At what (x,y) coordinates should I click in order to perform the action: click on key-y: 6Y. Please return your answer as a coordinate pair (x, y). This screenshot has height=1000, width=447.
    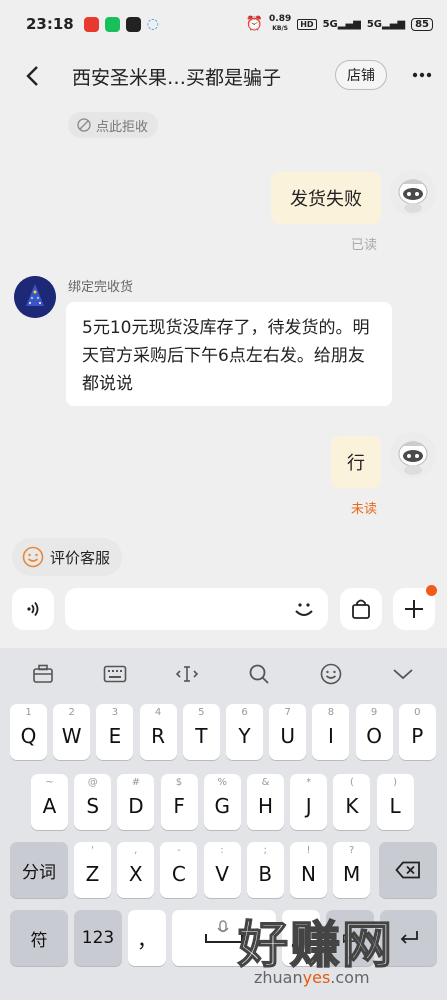
    Looking at the image, I should click on (244, 732).